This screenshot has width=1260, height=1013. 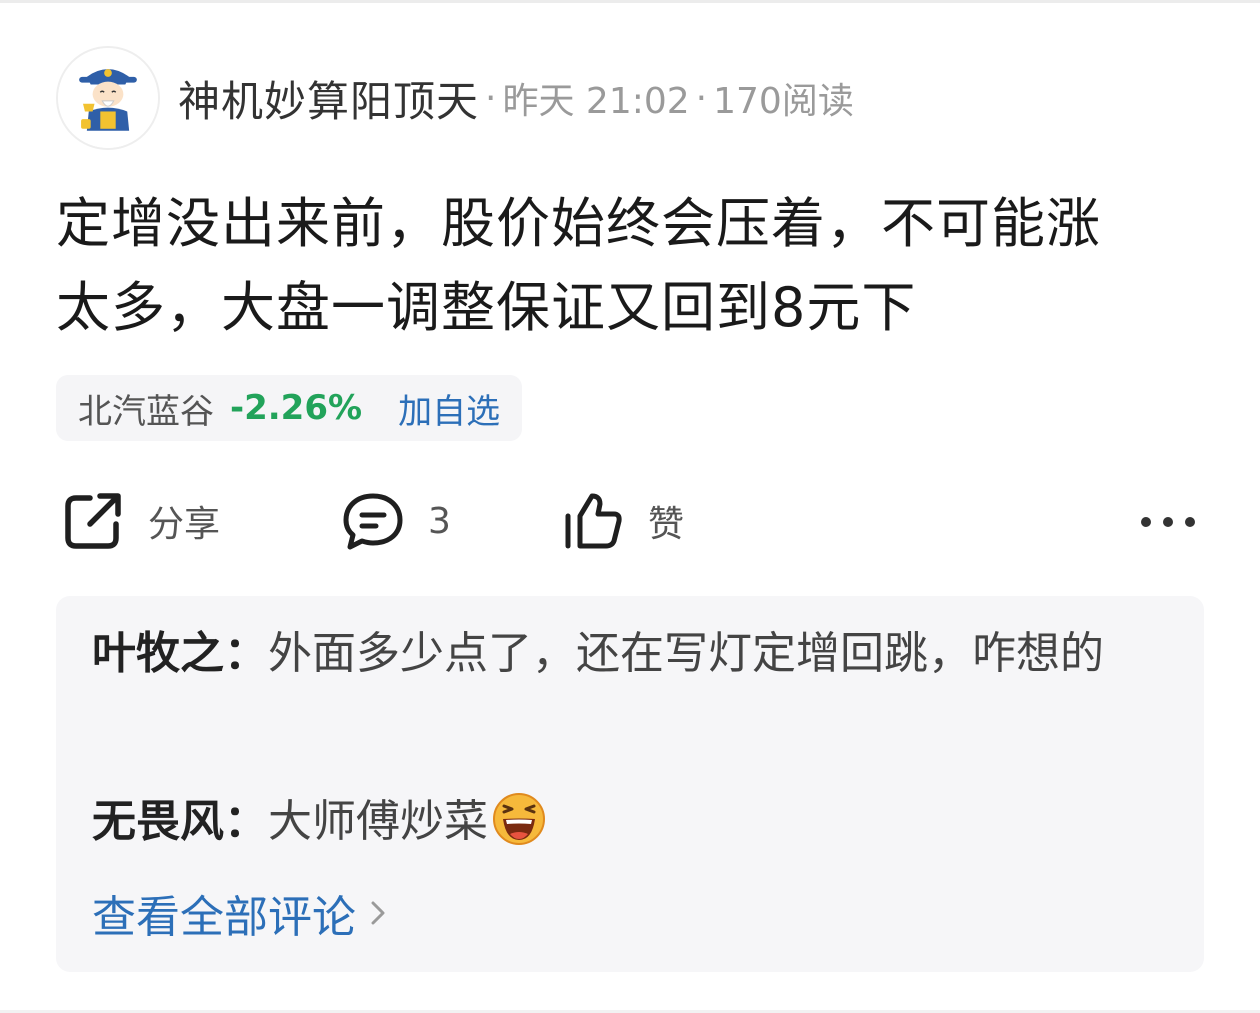 I want to click on view-all-label: 查看全部评论, so click(x=224, y=917).